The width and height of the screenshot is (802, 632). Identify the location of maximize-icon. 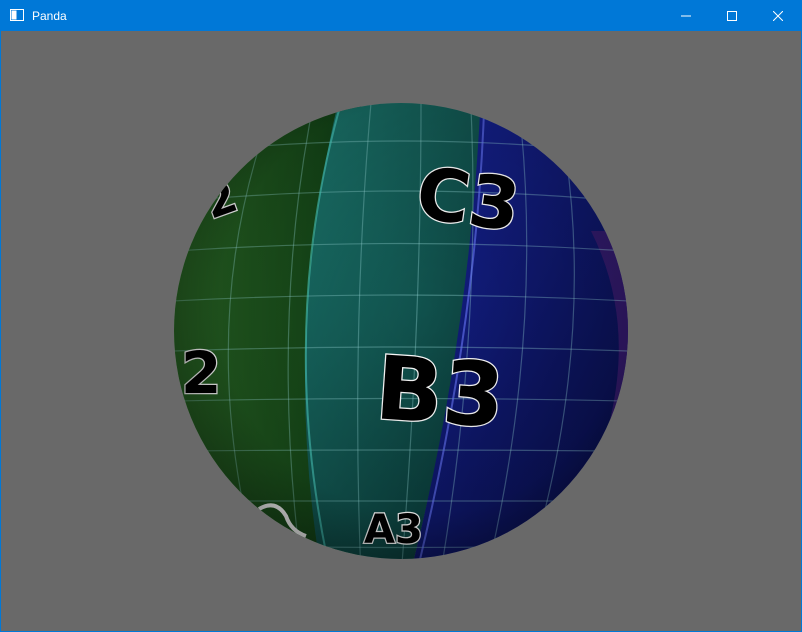
(732, 16).